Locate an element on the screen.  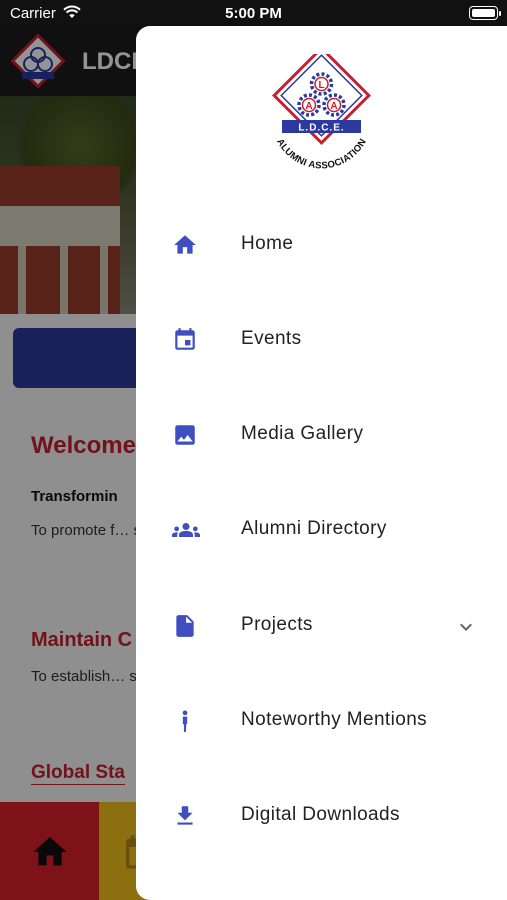
menu-item-media-gallery: Media Gallery is located at coordinates (321, 434).